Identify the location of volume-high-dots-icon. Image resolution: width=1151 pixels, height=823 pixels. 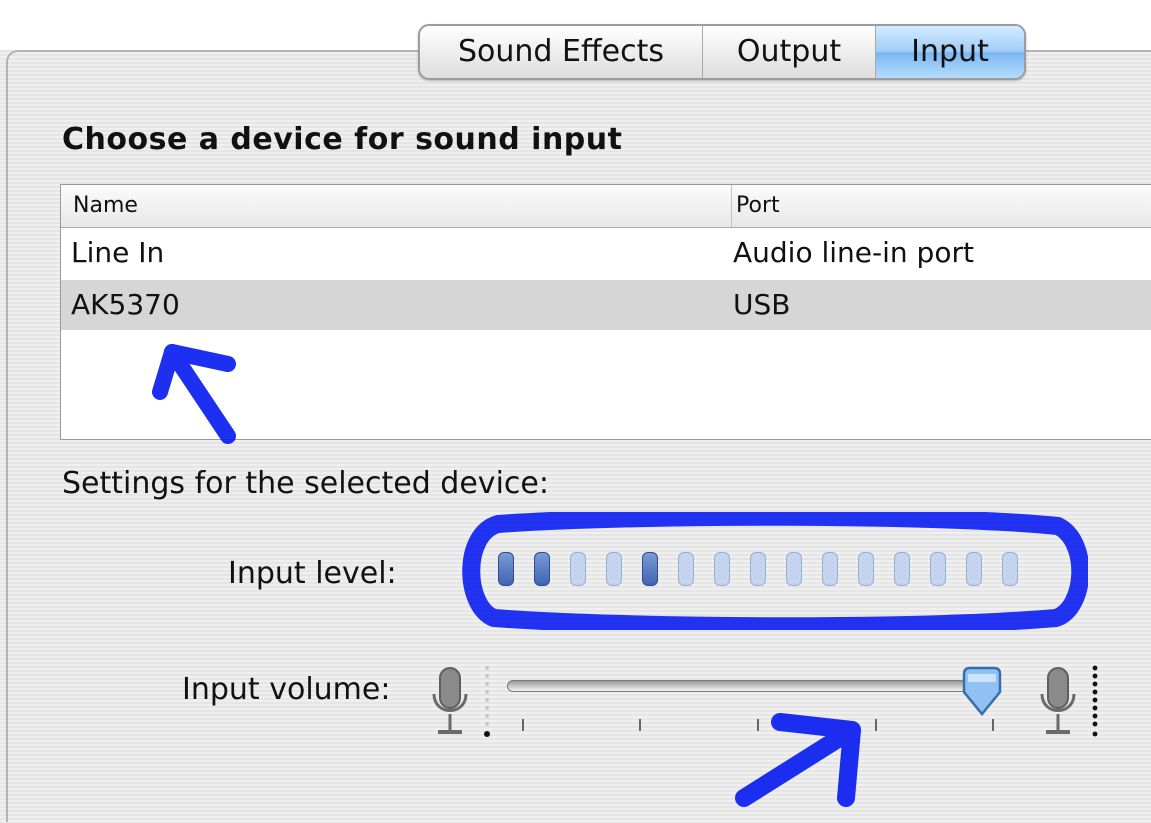
(1095, 701).